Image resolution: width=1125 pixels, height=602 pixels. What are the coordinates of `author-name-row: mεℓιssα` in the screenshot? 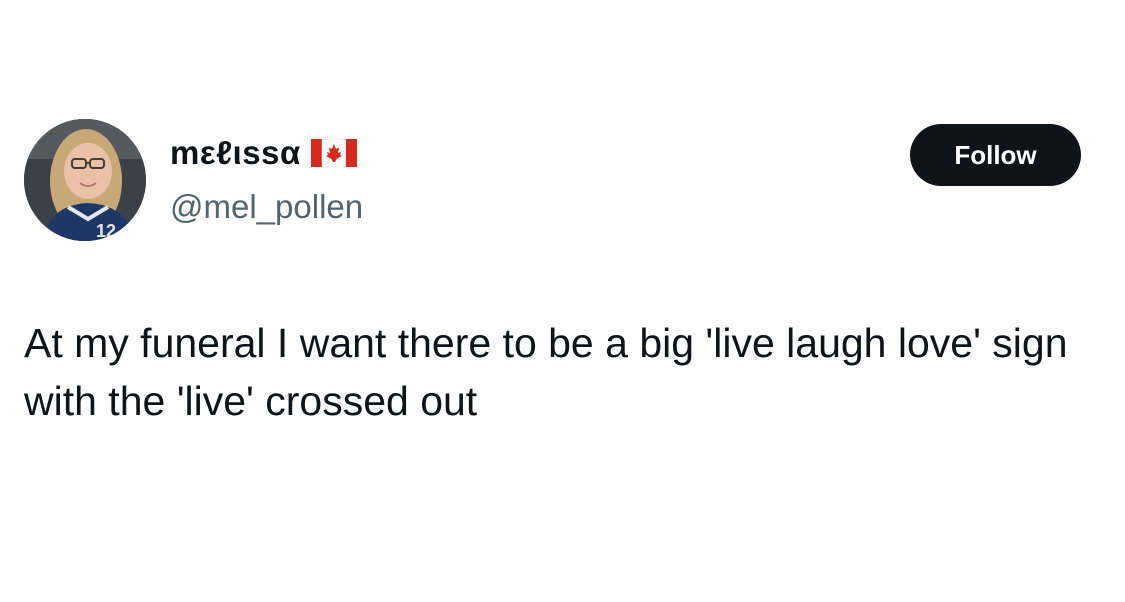 It's located at (263, 152).